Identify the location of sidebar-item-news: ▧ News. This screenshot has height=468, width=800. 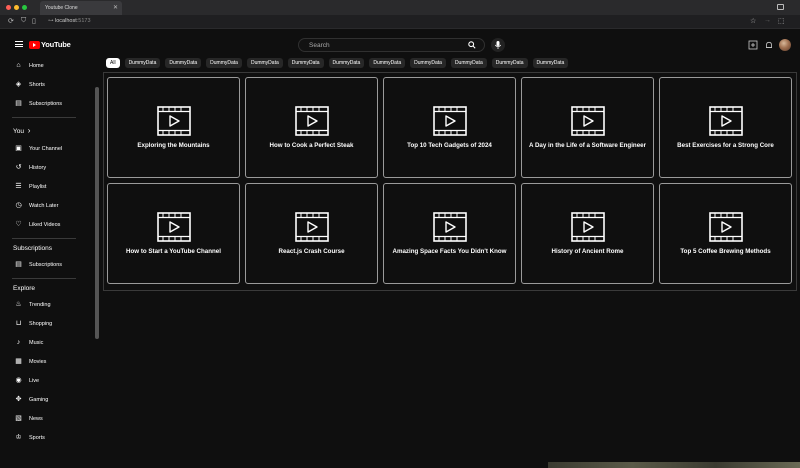
(47, 418).